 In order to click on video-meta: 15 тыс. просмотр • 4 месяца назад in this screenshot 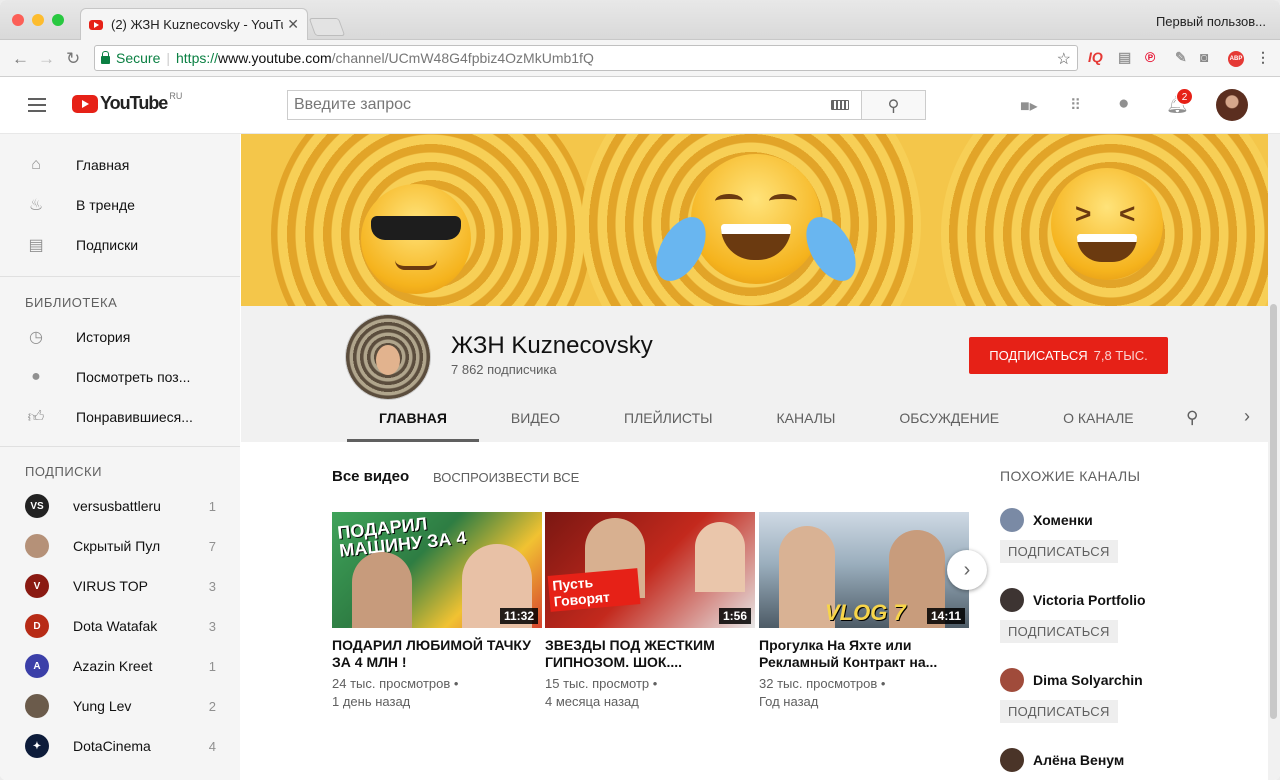, I will do `click(601, 692)`.